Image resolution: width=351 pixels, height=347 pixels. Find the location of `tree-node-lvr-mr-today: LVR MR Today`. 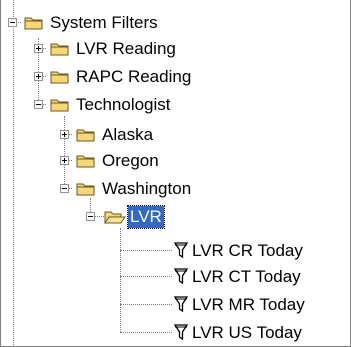

tree-node-lvr-mr-today: LVR MR Today is located at coordinates (240, 304).